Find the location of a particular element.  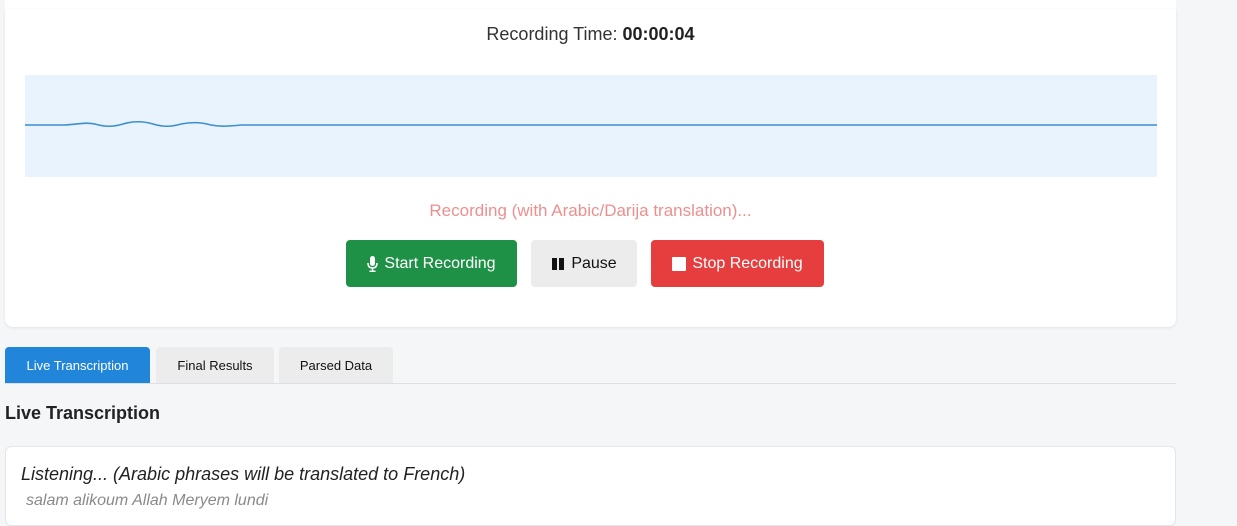

section-title: Live Transcription is located at coordinates (83, 413).